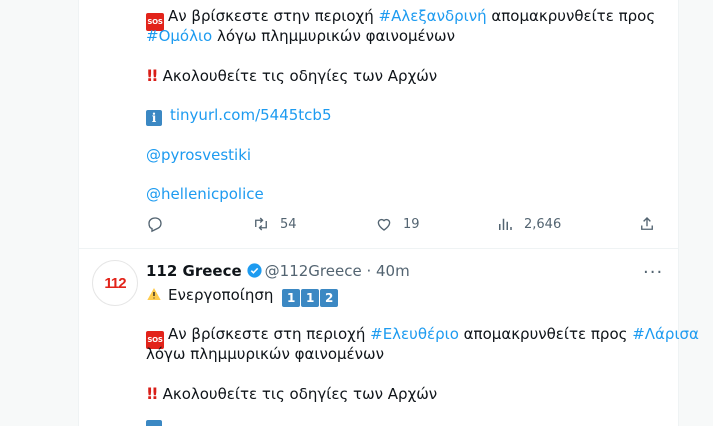 This screenshot has width=713, height=426. I want to click on share-button, so click(652, 224).